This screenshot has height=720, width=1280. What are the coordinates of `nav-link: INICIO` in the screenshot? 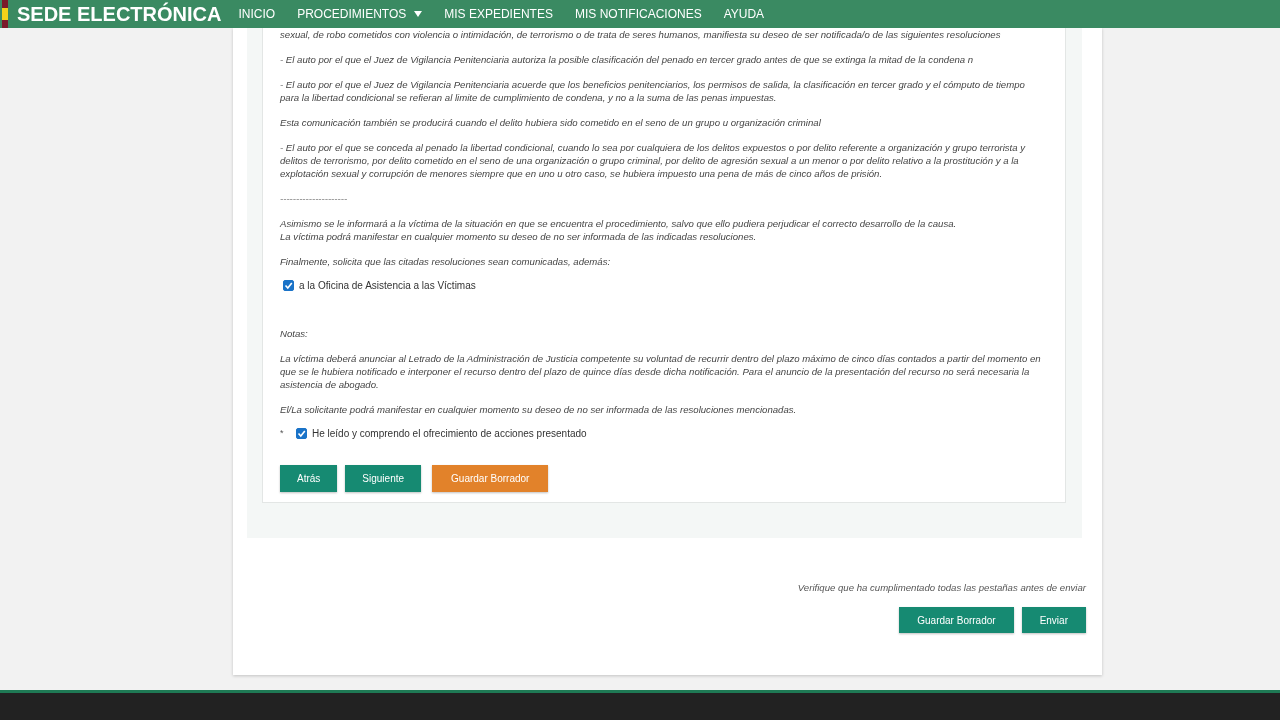 It's located at (257, 14).